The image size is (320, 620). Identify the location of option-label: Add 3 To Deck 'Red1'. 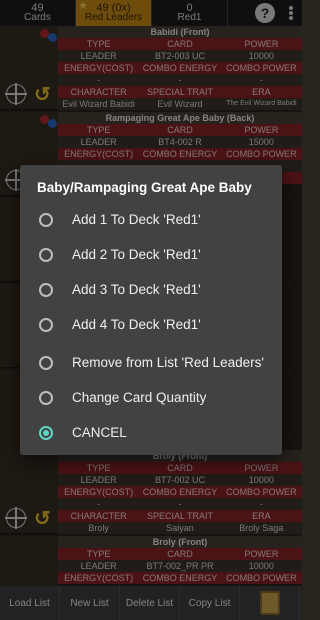
(136, 289).